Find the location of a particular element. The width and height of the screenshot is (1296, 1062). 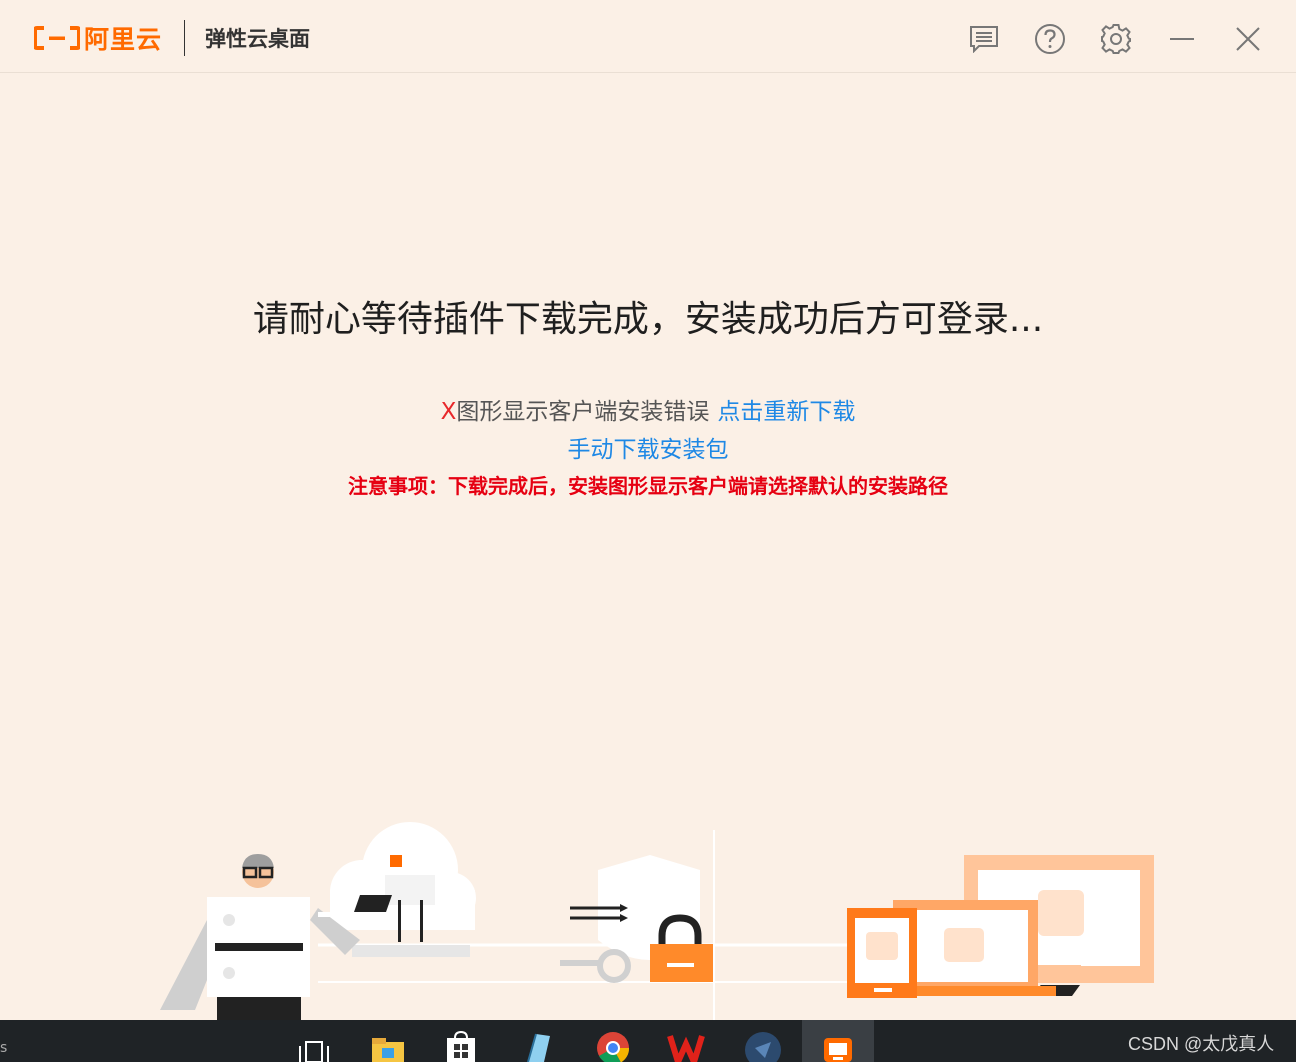

notepad-icon is located at coordinates (536, 1041).